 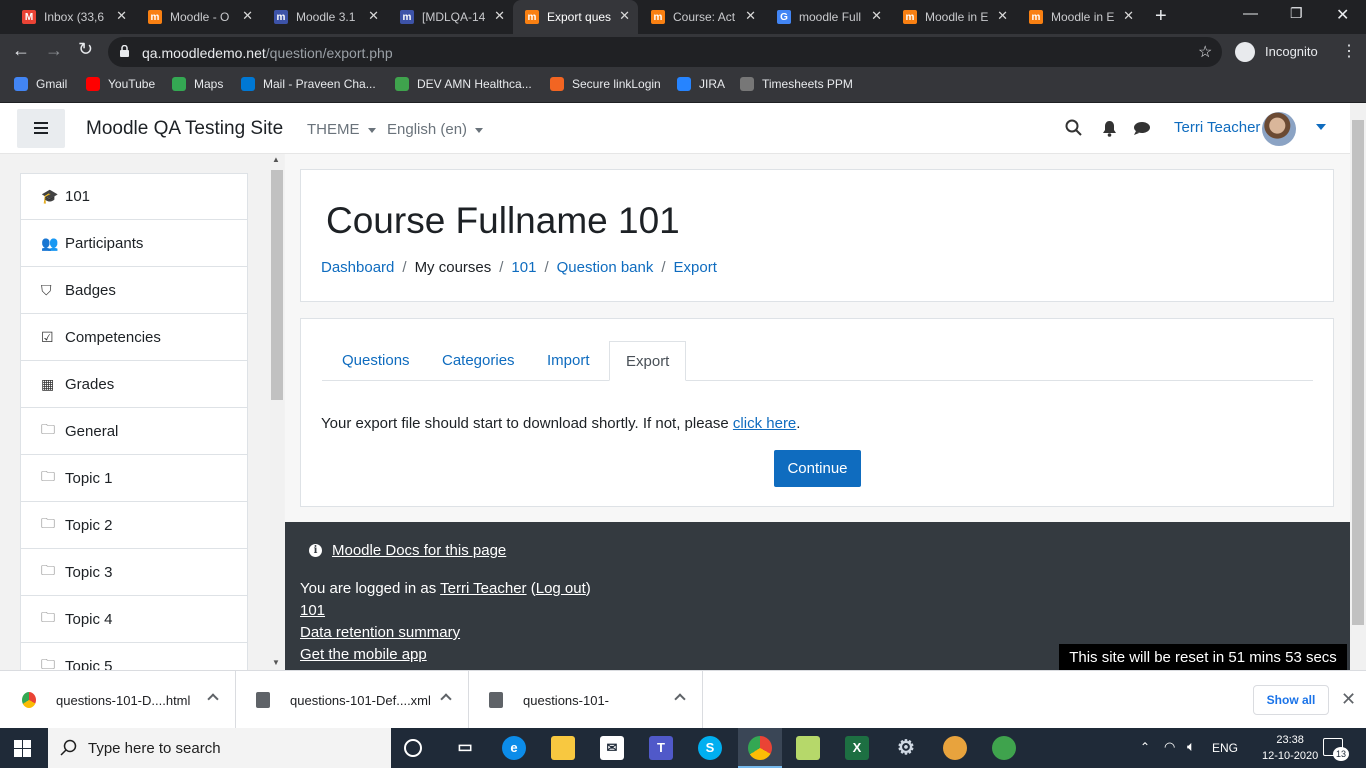 What do you see at coordinates (54, 50) in the screenshot?
I see `forward-icon: →` at bounding box center [54, 50].